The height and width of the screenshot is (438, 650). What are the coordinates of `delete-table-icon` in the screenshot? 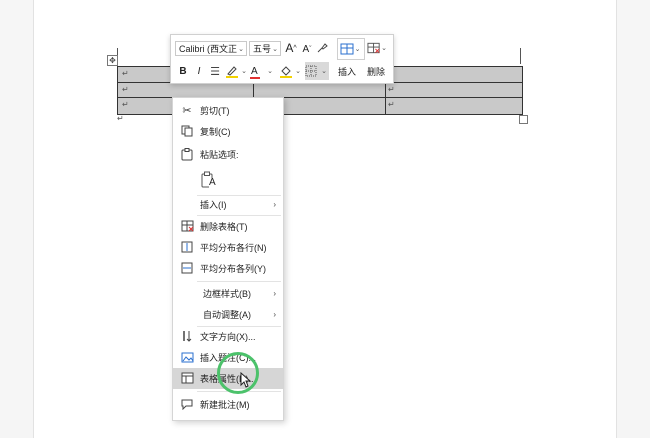 It's located at (187, 226).